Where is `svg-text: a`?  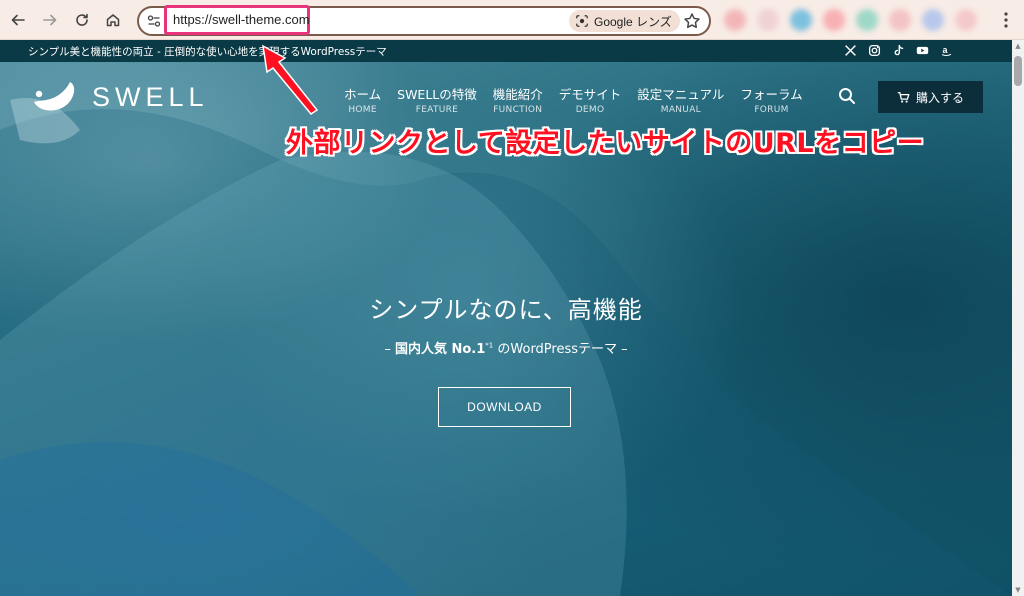 svg-text: a is located at coordinates (945, 50).